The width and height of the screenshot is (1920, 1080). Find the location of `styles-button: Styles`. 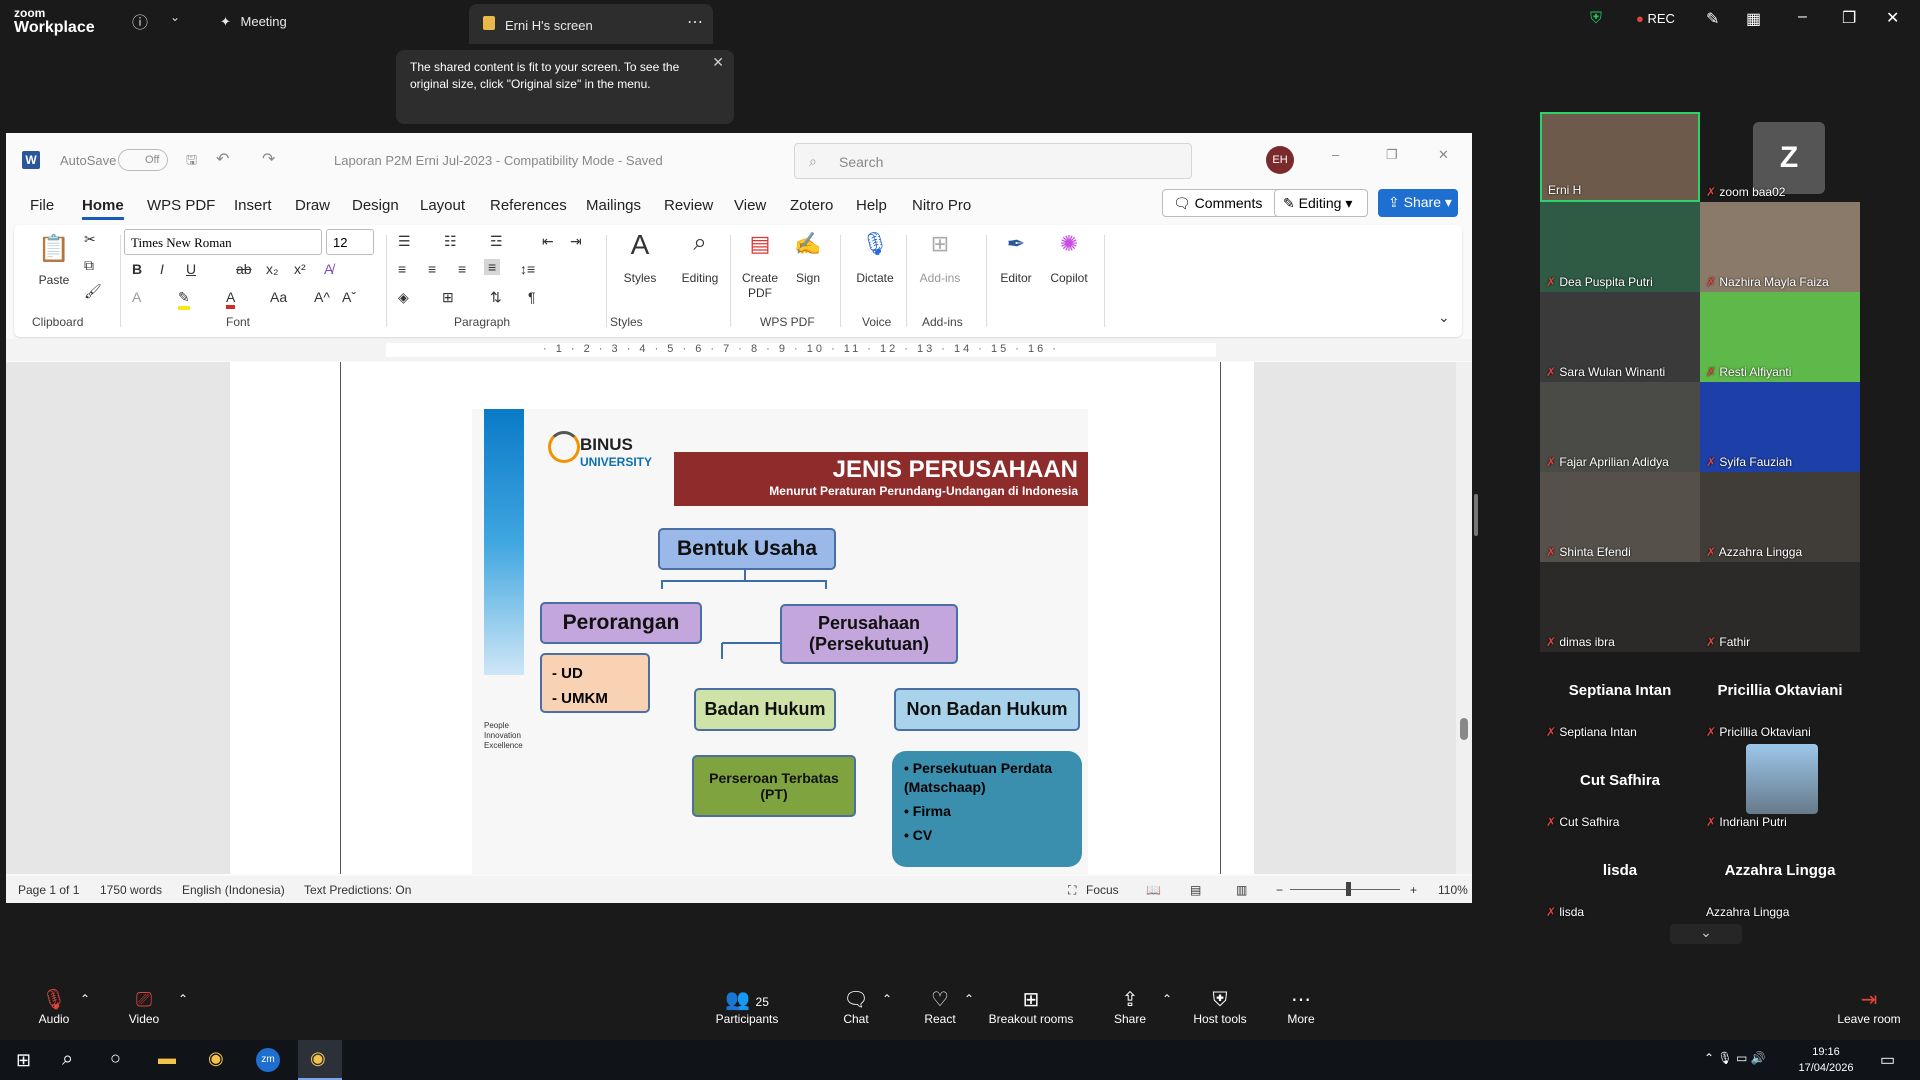

styles-button: Styles is located at coordinates (640, 278).